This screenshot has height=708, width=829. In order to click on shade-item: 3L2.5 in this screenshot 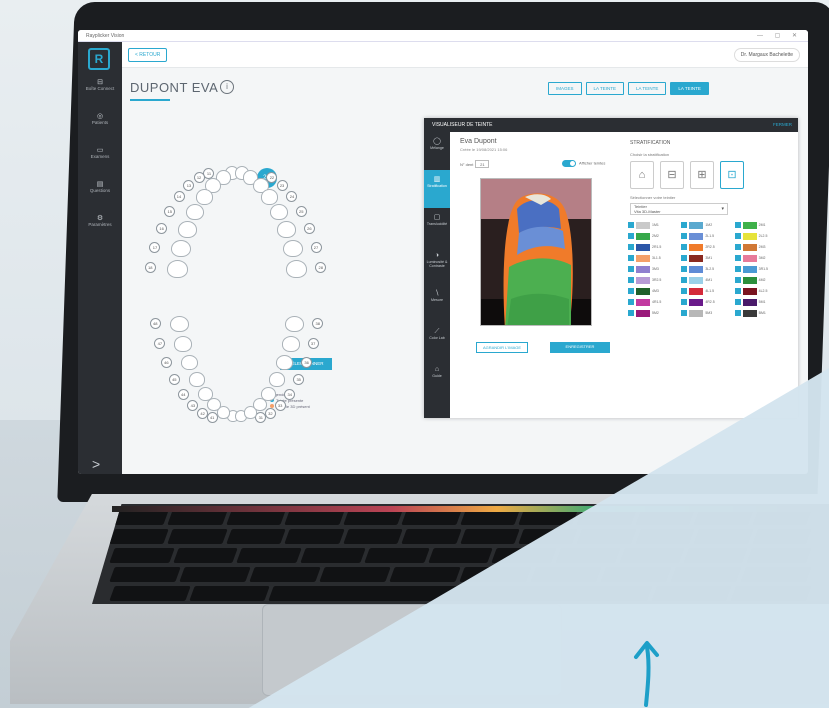, I will do `click(707, 269)`.